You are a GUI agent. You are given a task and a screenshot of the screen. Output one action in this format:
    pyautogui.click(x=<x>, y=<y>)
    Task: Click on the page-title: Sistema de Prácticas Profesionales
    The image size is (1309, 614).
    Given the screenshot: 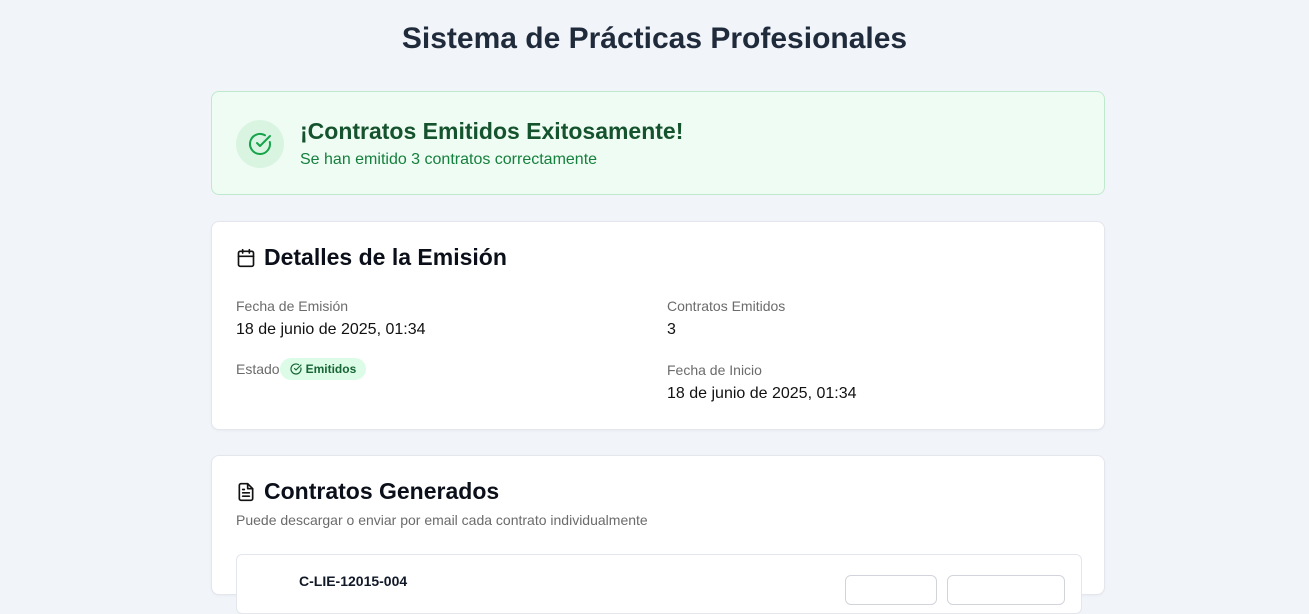 What is the action you would take?
    pyautogui.click(x=654, y=38)
    